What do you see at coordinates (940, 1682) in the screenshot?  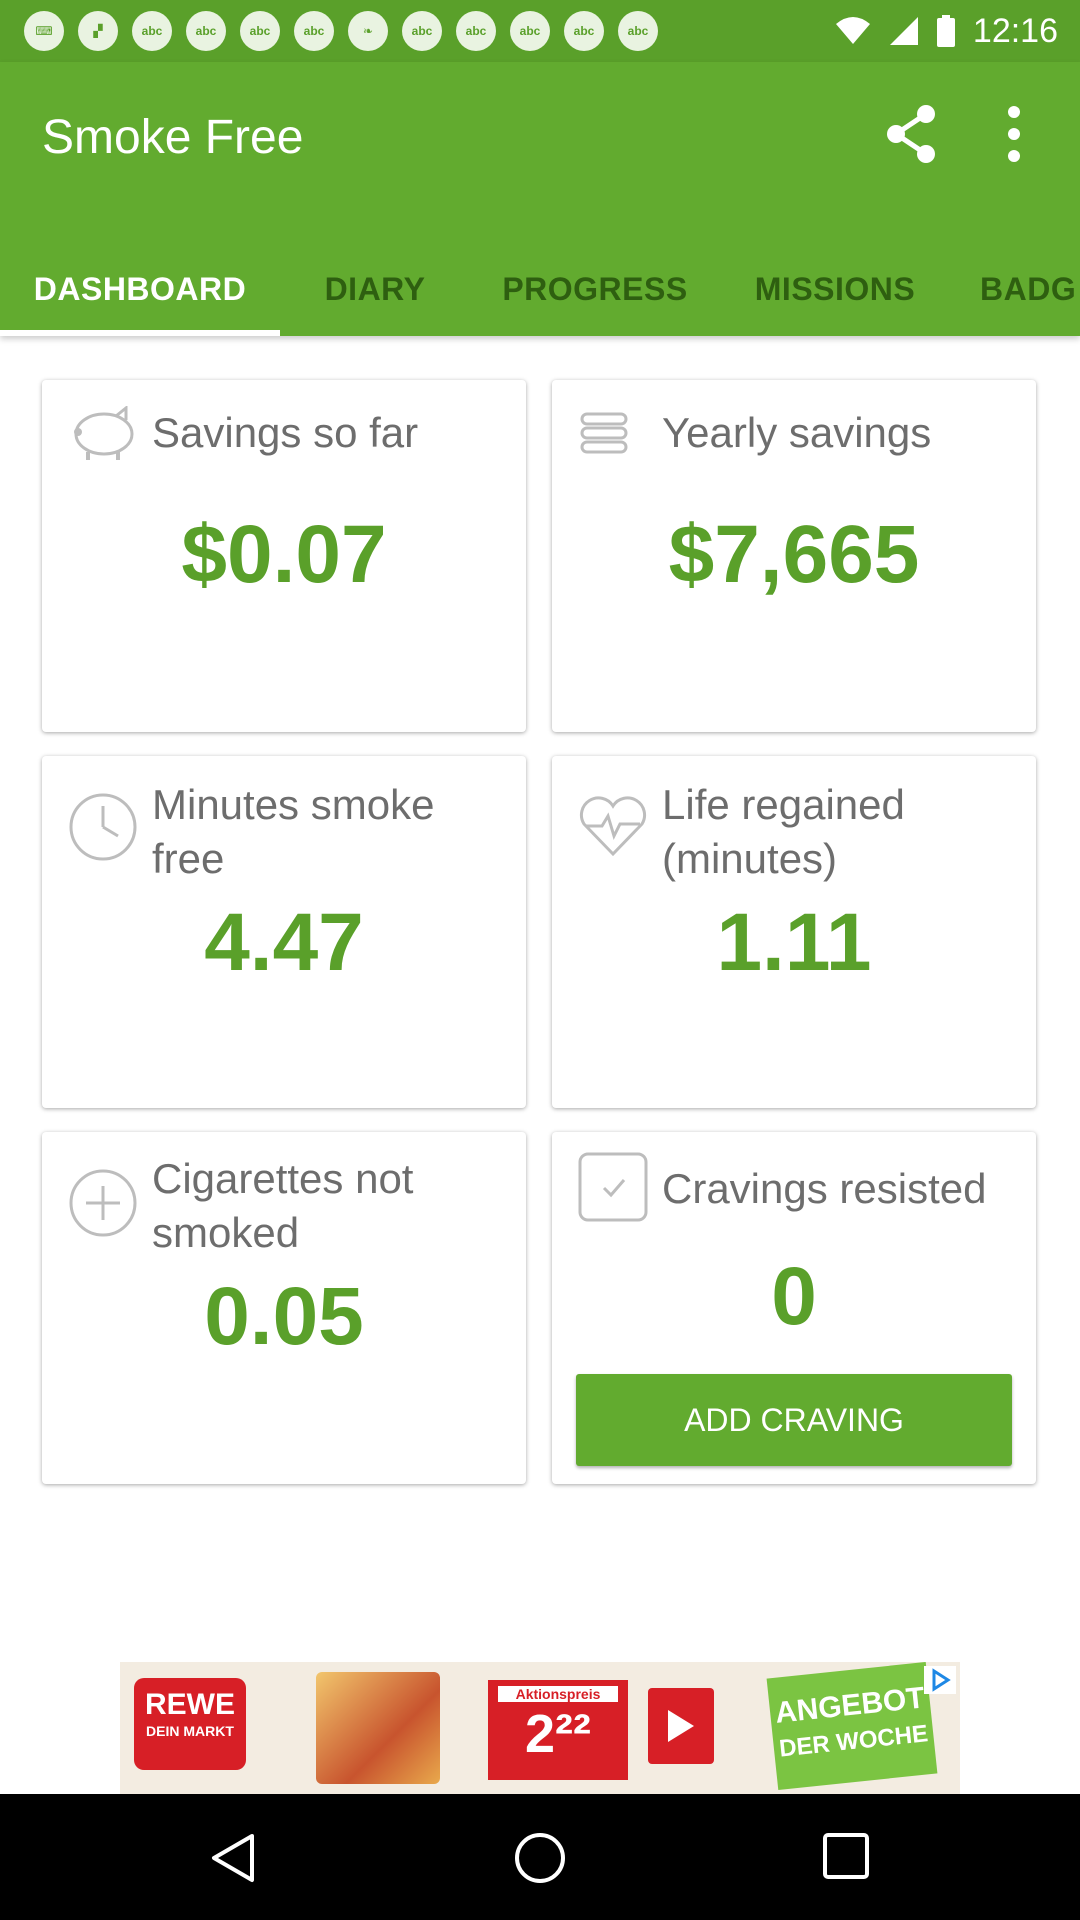 I see `ad-choices-icon` at bounding box center [940, 1682].